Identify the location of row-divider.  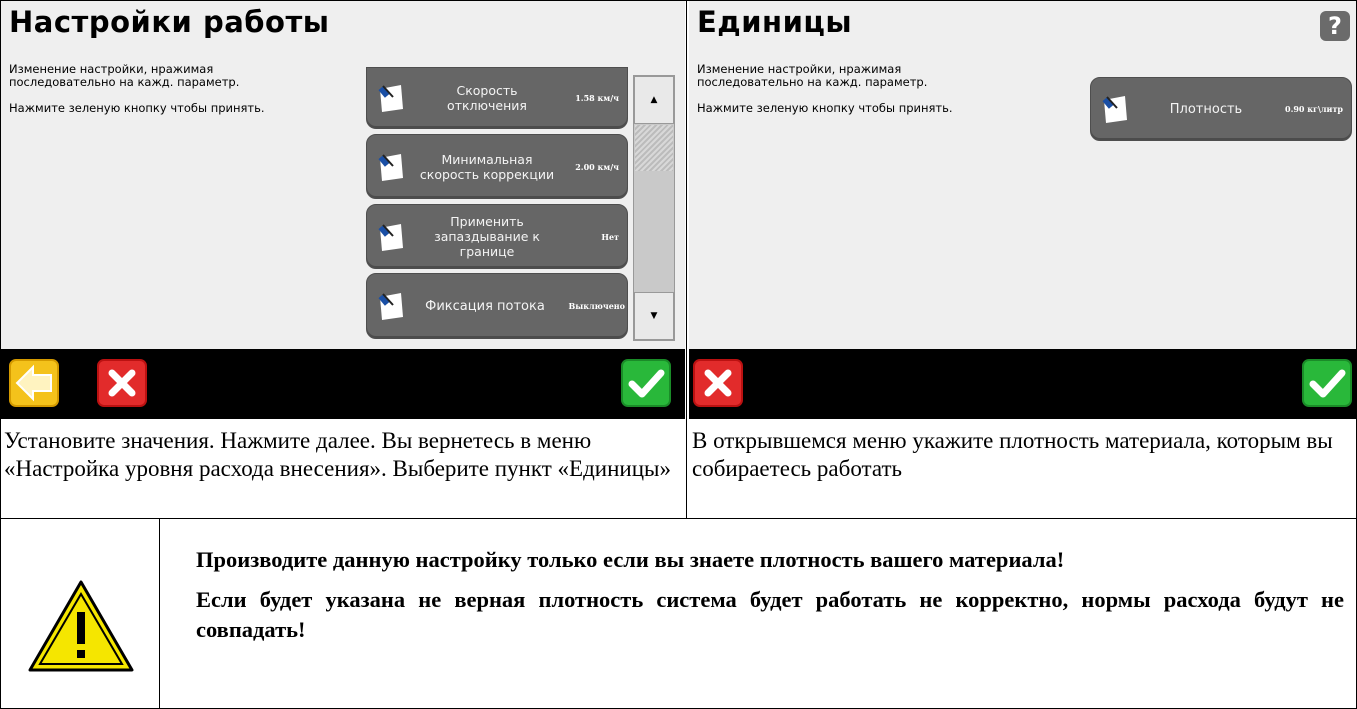
(678, 518).